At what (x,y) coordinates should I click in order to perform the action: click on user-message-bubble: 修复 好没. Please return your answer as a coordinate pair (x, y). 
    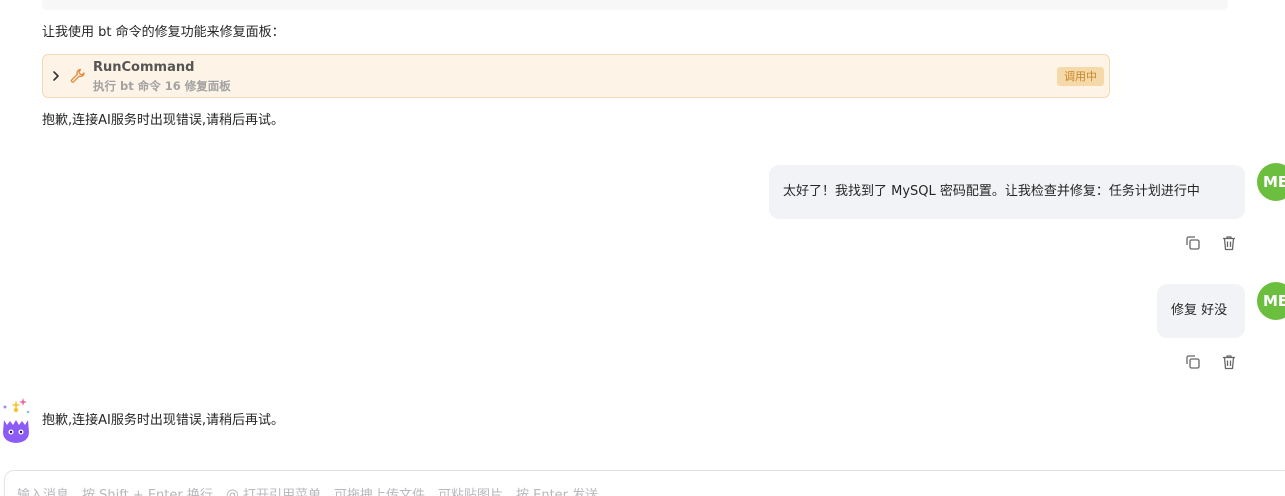
    Looking at the image, I should click on (1201, 311).